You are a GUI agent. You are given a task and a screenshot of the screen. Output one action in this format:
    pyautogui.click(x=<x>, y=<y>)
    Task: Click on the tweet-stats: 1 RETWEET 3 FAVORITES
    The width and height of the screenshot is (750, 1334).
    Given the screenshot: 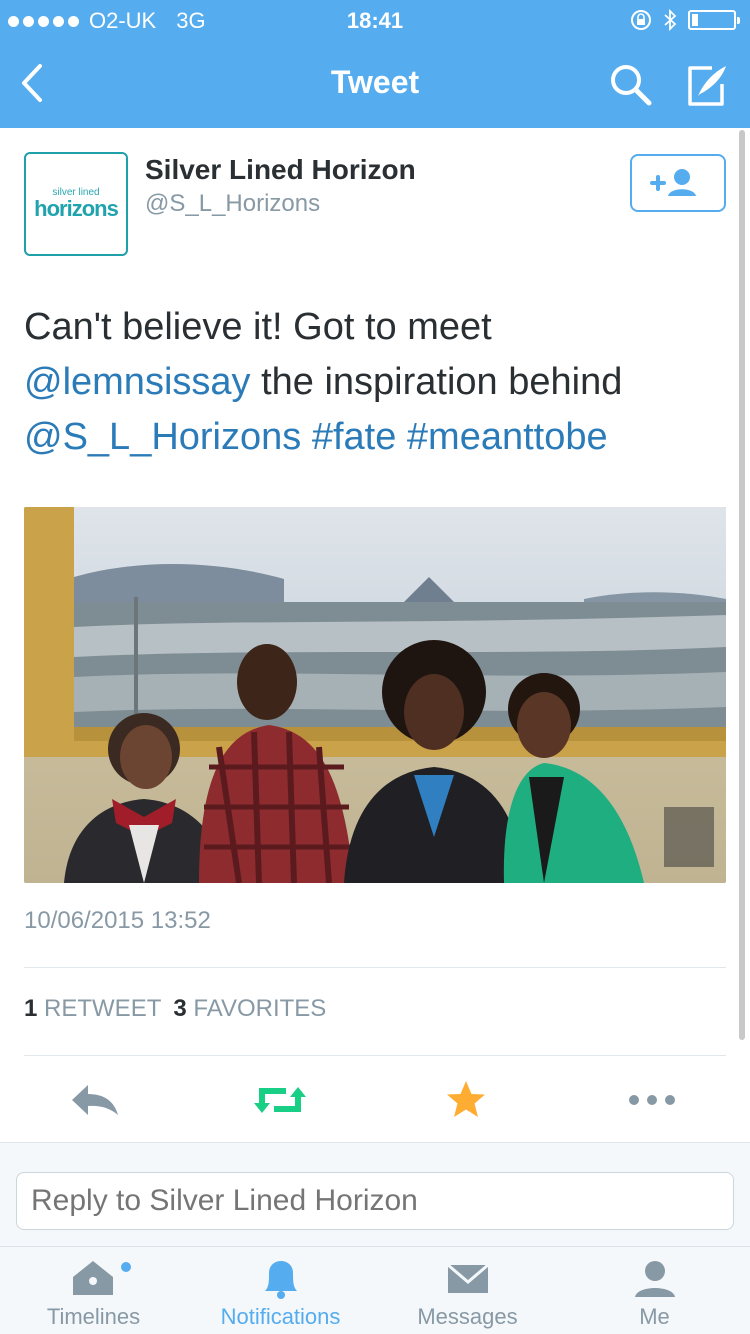 What is the action you would take?
    pyautogui.click(x=175, y=1009)
    